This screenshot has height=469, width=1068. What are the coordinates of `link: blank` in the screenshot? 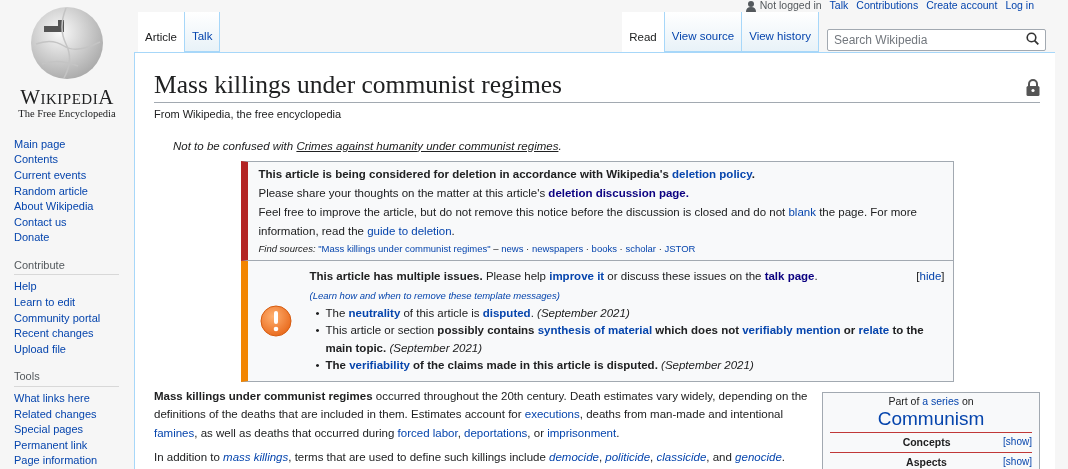 It's located at (802, 211).